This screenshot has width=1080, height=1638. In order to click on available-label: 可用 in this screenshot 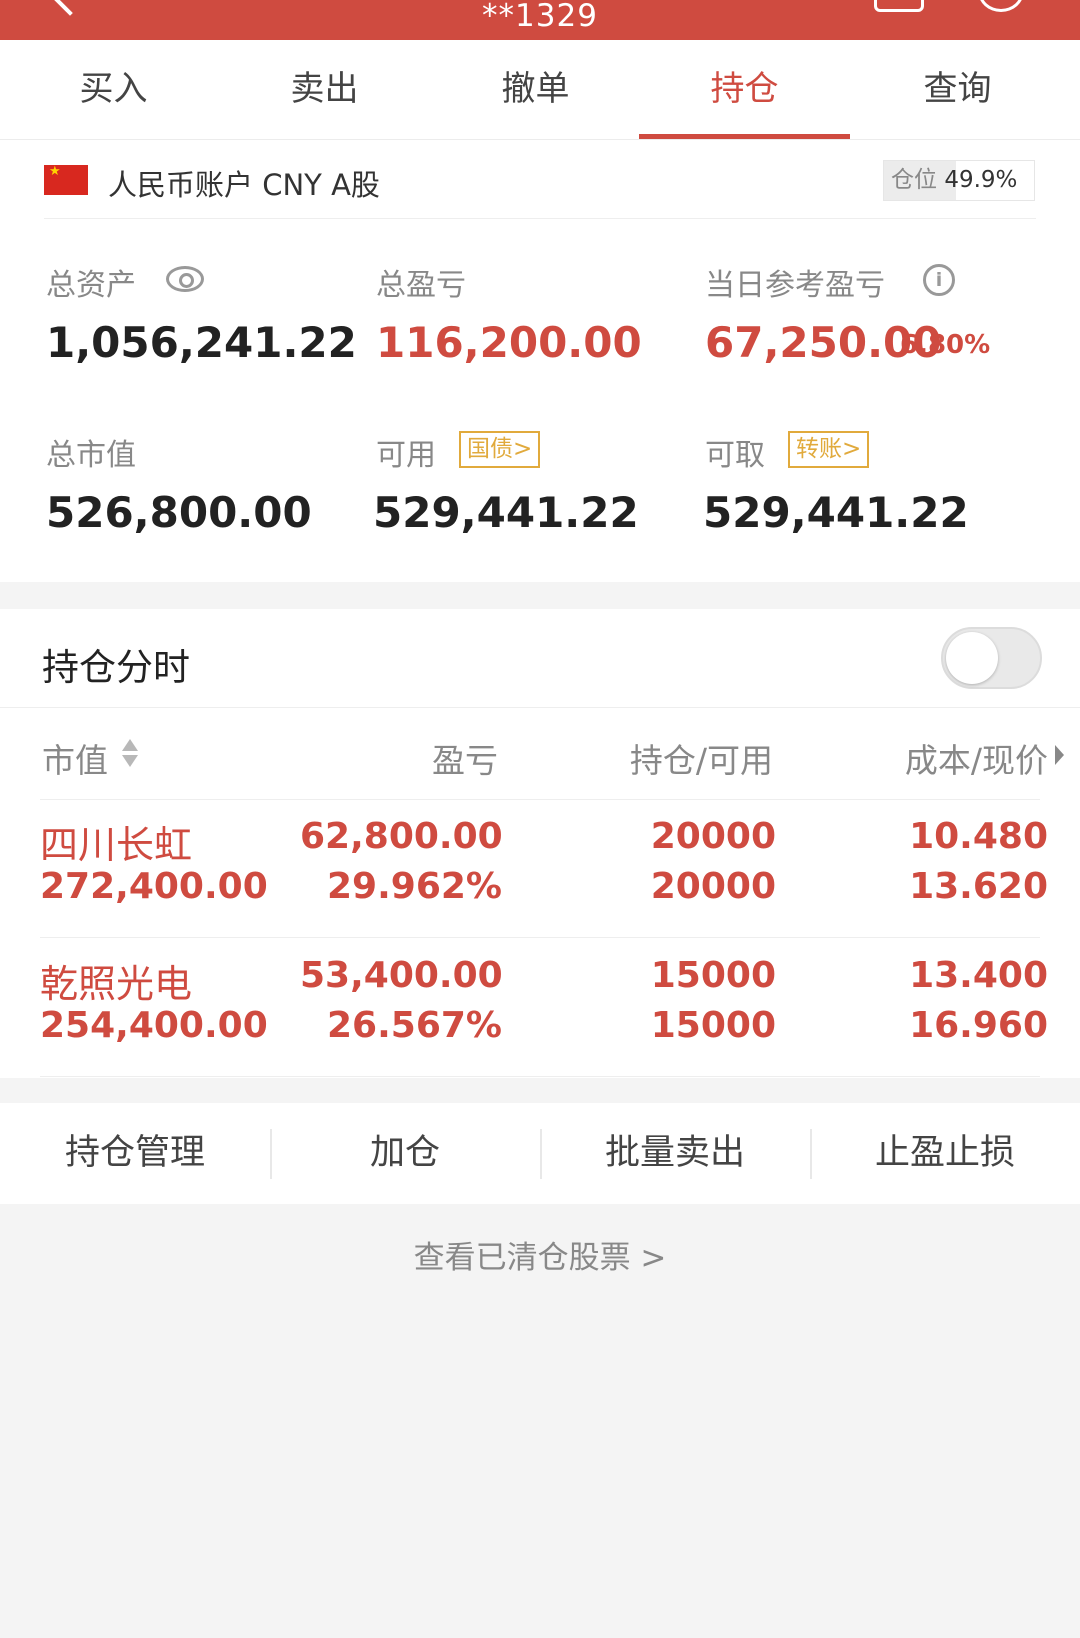, I will do `click(406, 455)`.